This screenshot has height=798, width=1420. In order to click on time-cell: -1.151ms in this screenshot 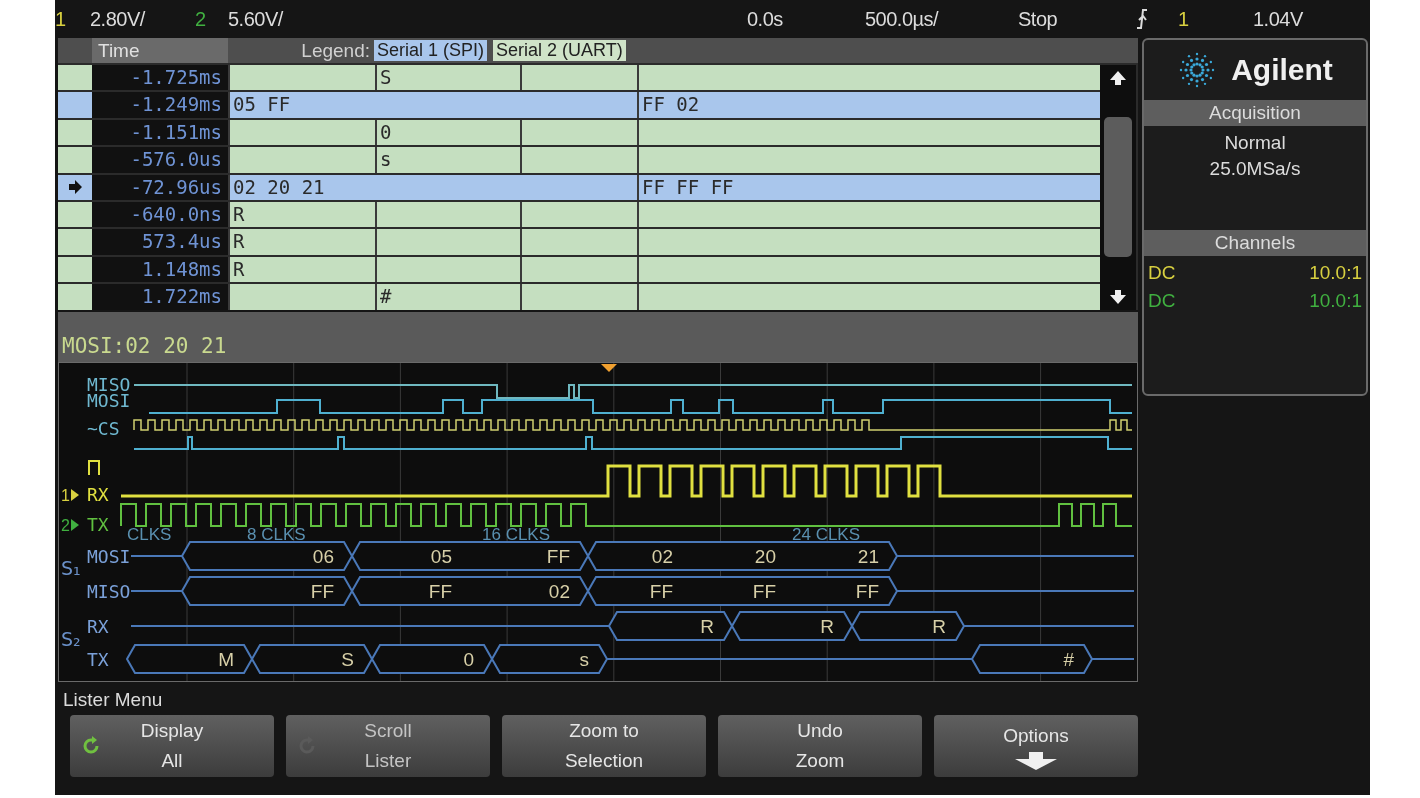, I will do `click(160, 132)`.